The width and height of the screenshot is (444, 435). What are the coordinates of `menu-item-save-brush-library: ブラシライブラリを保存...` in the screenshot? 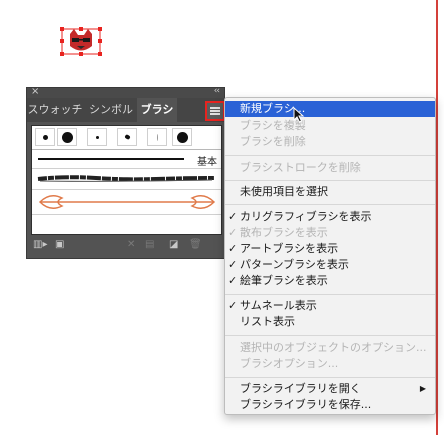 It's located at (330, 405).